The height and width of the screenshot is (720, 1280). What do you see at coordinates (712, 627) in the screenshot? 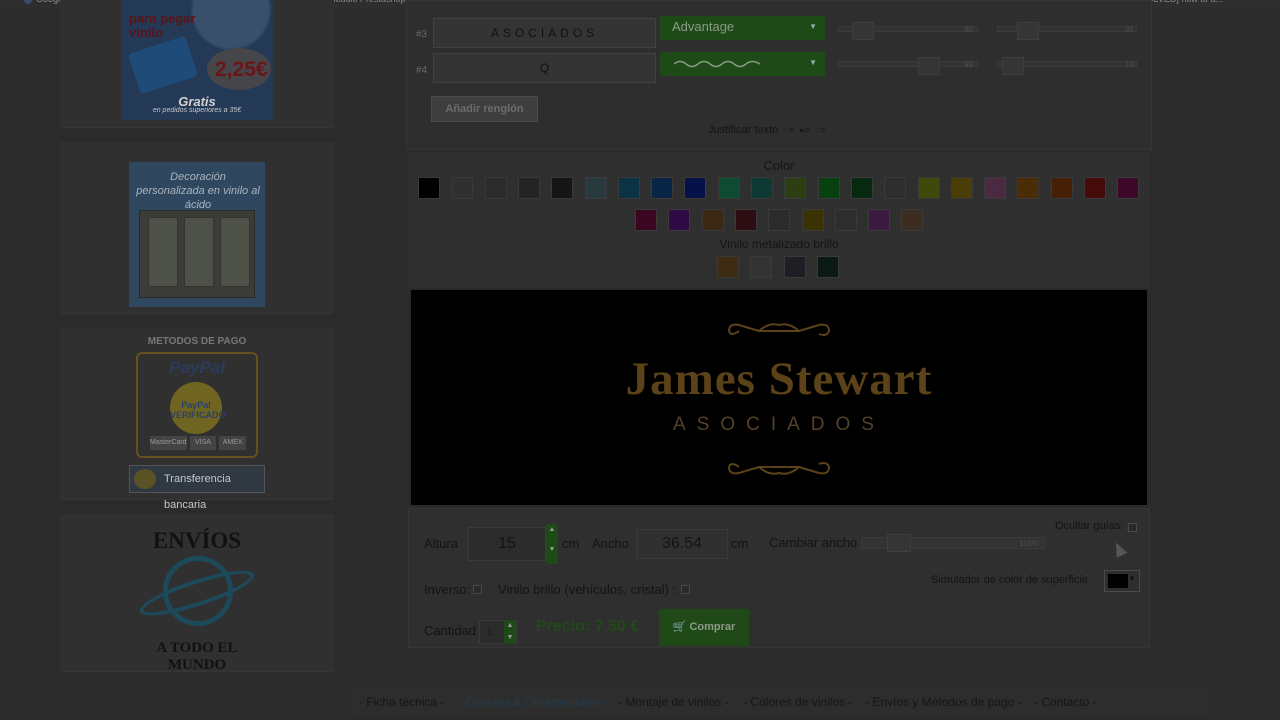
I see `buy-button-label: Comprar` at bounding box center [712, 627].